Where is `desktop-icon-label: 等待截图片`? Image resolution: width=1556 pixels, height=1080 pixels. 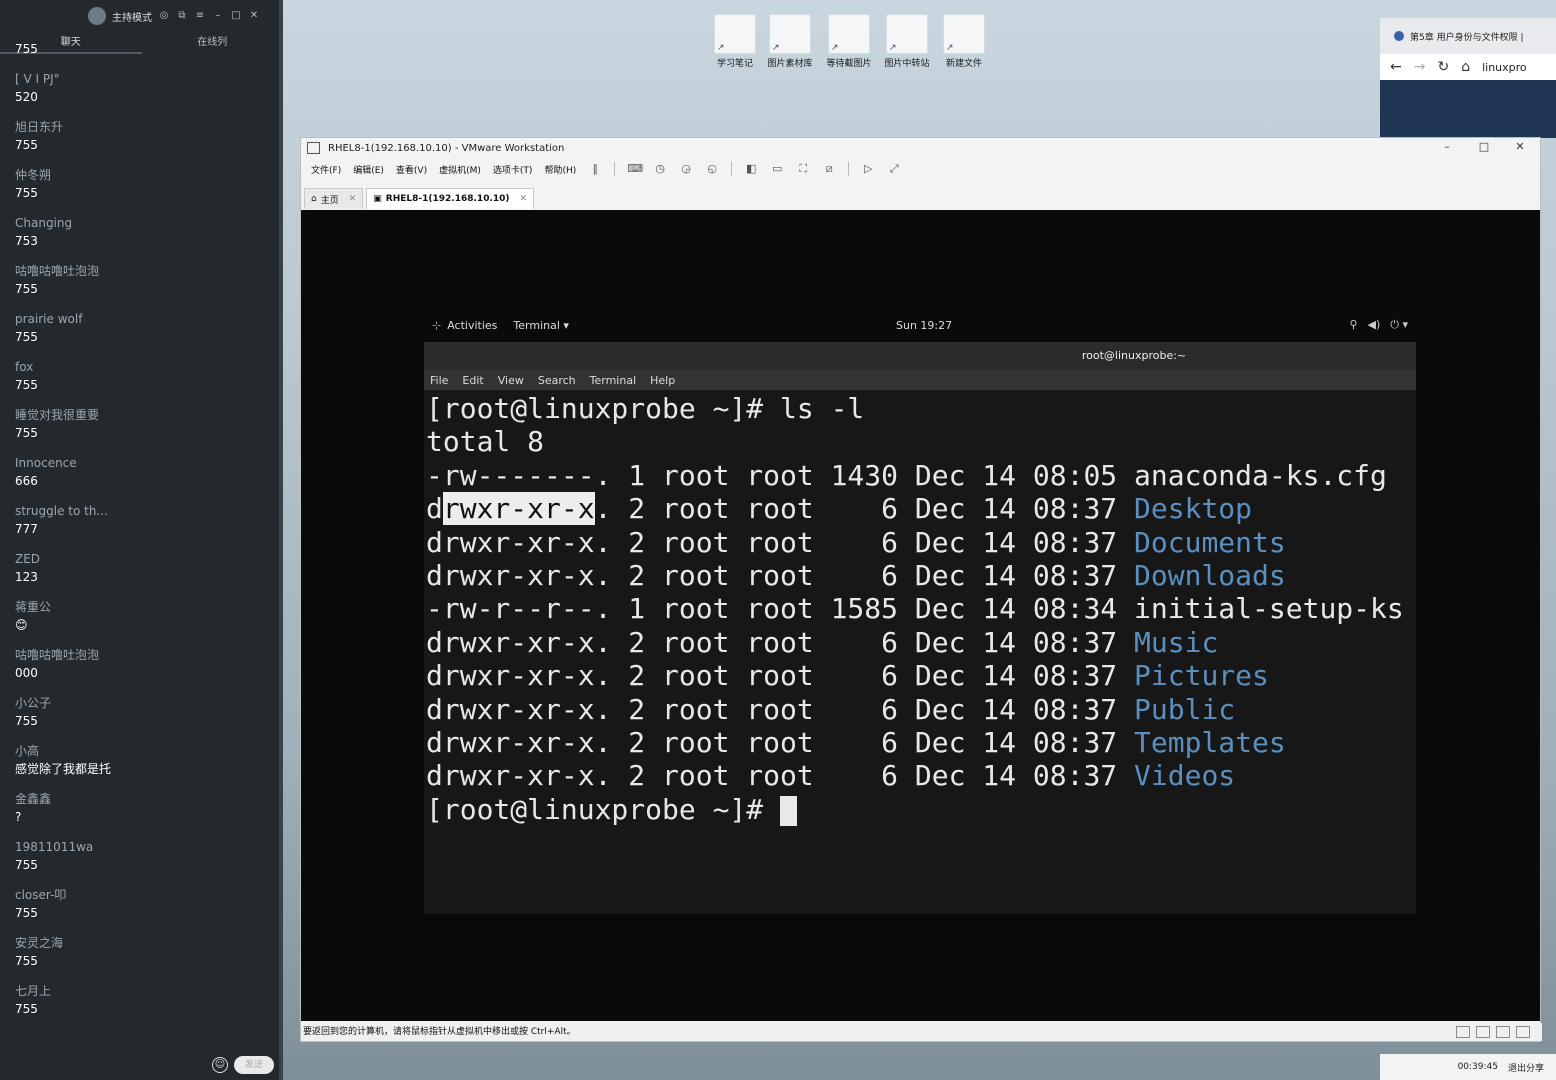 desktop-icon-label: 等待截图片 is located at coordinates (849, 64).